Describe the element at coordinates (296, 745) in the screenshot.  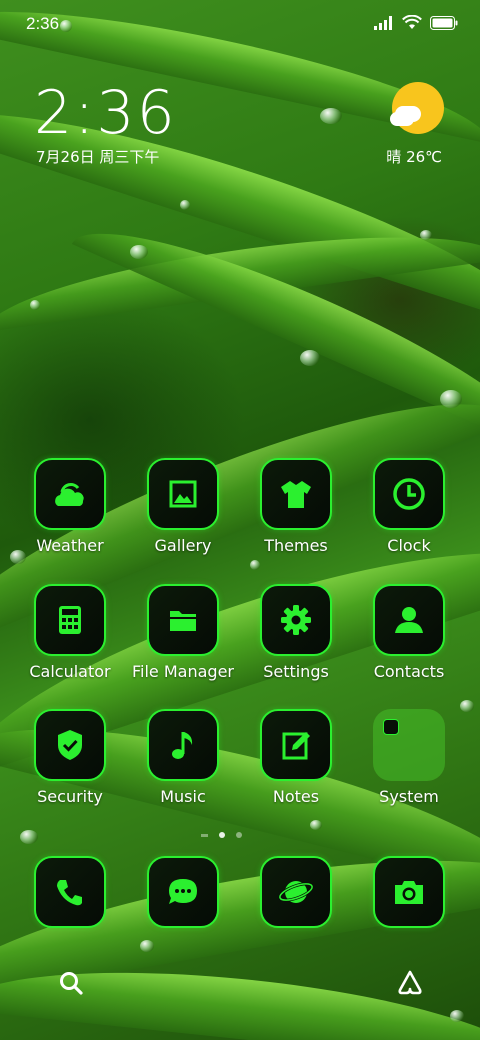
I see `notes-icon` at that location.